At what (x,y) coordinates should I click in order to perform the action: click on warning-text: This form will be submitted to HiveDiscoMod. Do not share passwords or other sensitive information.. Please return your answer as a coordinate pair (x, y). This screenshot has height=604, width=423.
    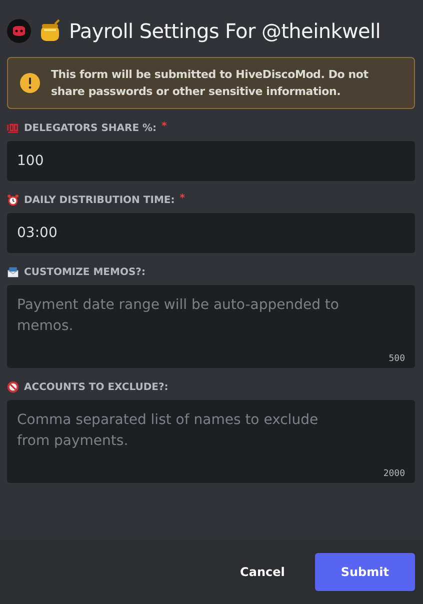
    Looking at the image, I should click on (210, 83).